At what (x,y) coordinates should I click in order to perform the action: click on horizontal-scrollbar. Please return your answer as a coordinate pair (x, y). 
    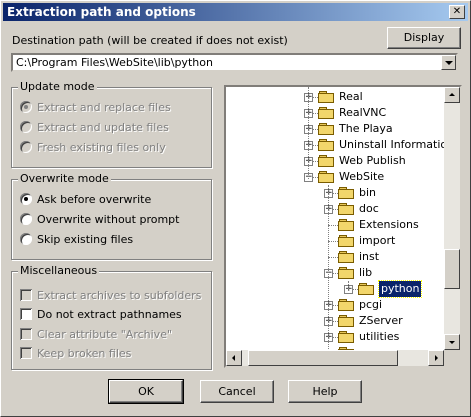
    Looking at the image, I should click on (335, 358).